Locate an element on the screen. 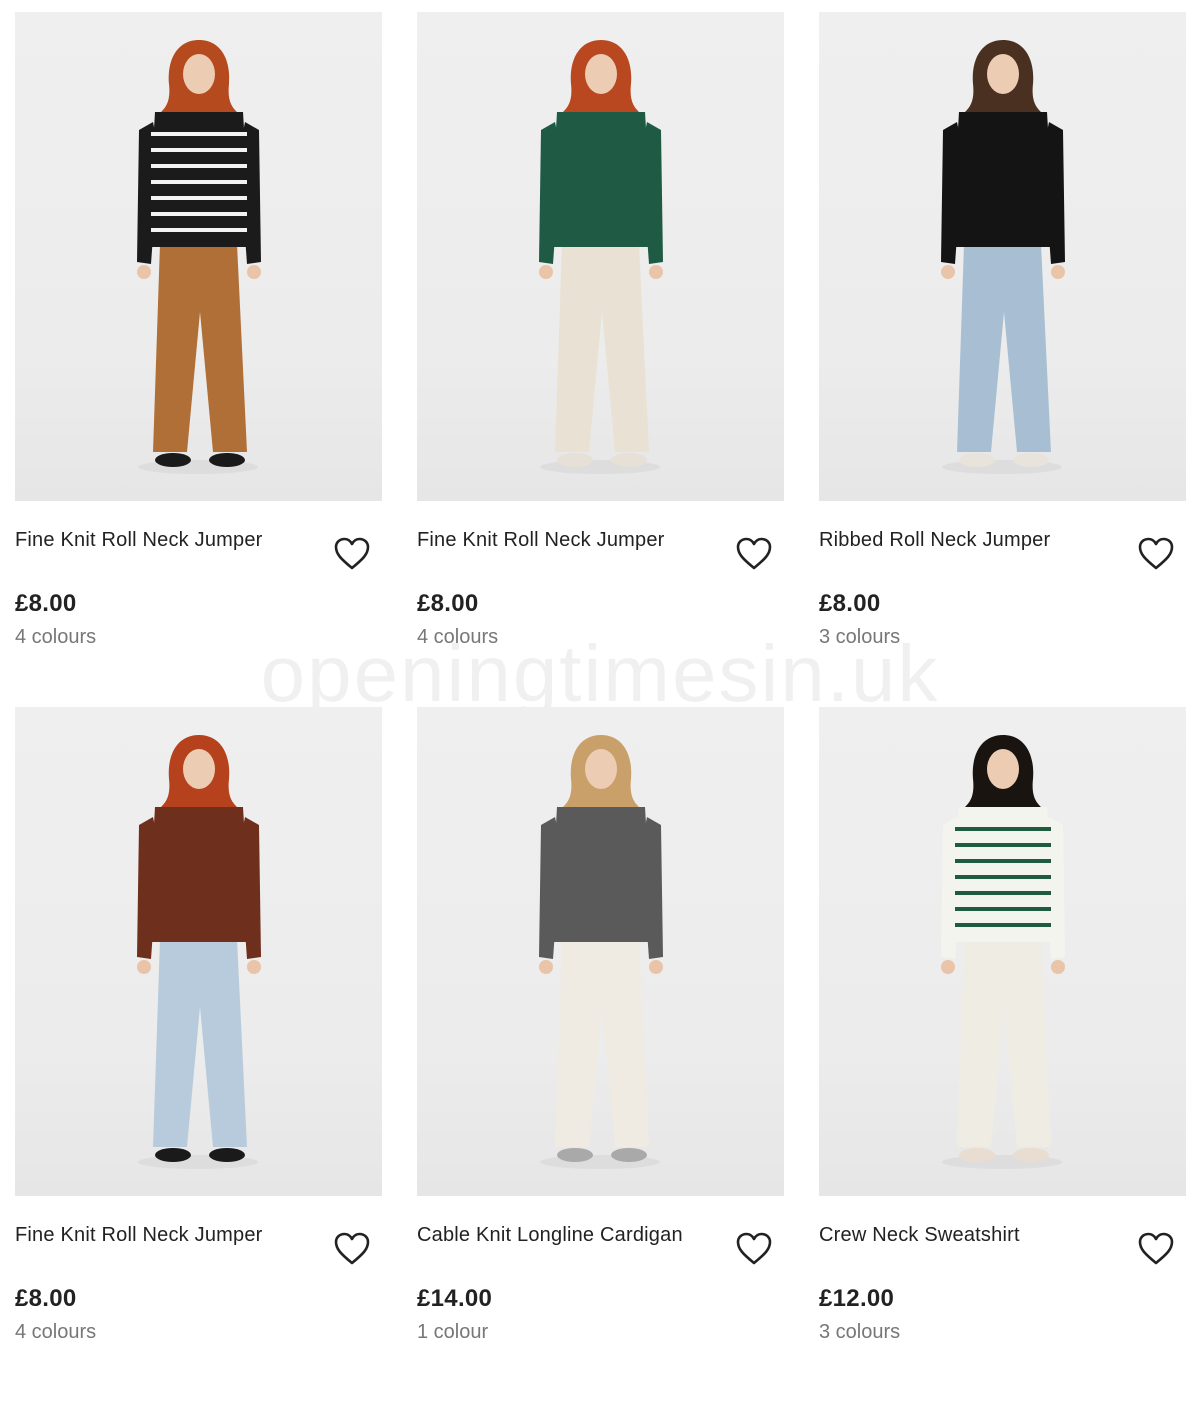 The width and height of the screenshot is (1200, 1402). model-grey-cardigan is located at coordinates (601, 952).